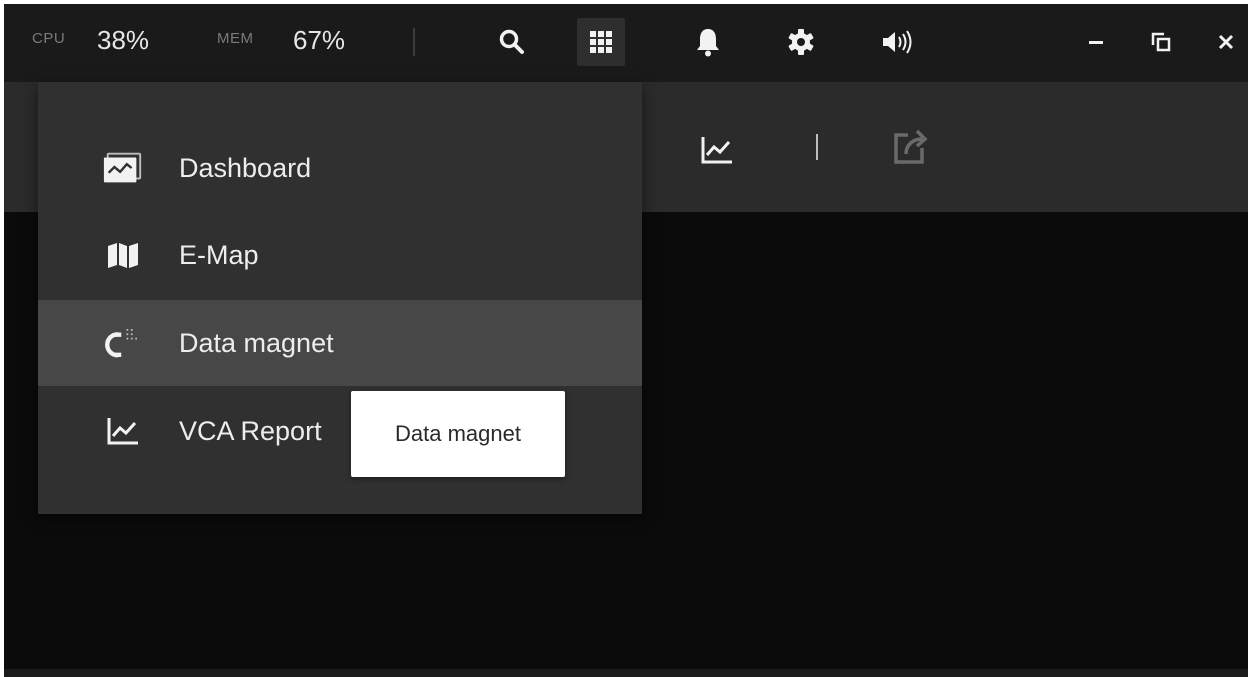 This screenshot has width=1248, height=677. I want to click on menu-item-dashboard: Dashboard, so click(340, 168).